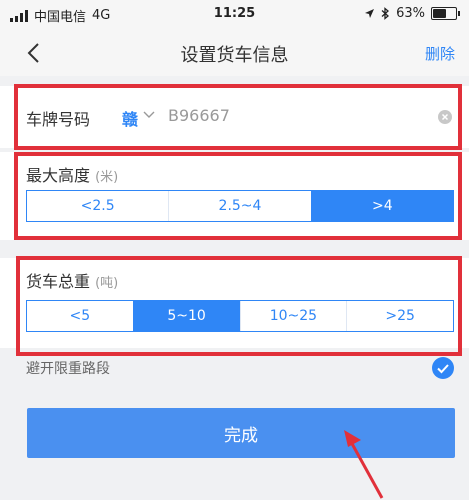 The height and width of the screenshot is (500, 469). What do you see at coordinates (385, 13) in the screenshot?
I see `bluetooth-icon` at bounding box center [385, 13].